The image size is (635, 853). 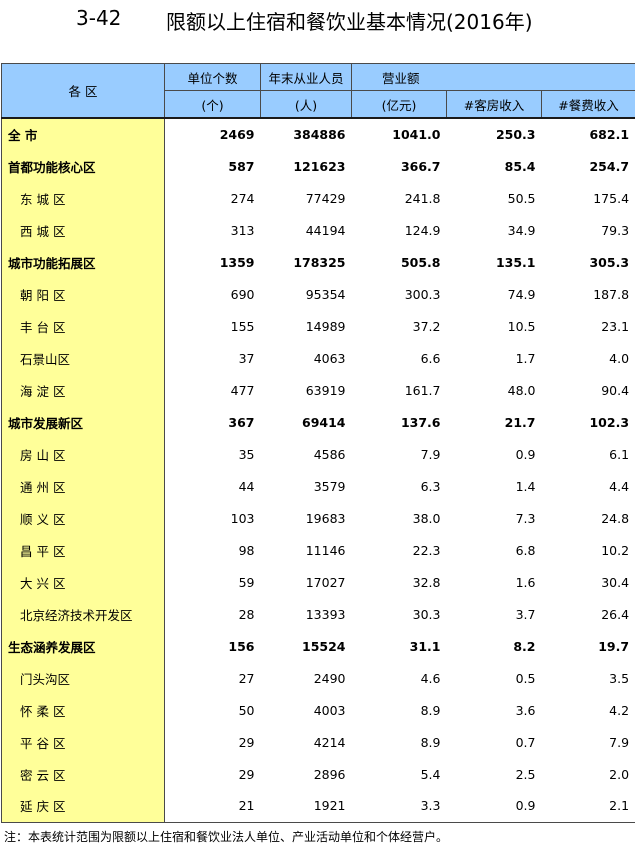 I want to click on cell-name: 平 谷 区, so click(x=83, y=742).